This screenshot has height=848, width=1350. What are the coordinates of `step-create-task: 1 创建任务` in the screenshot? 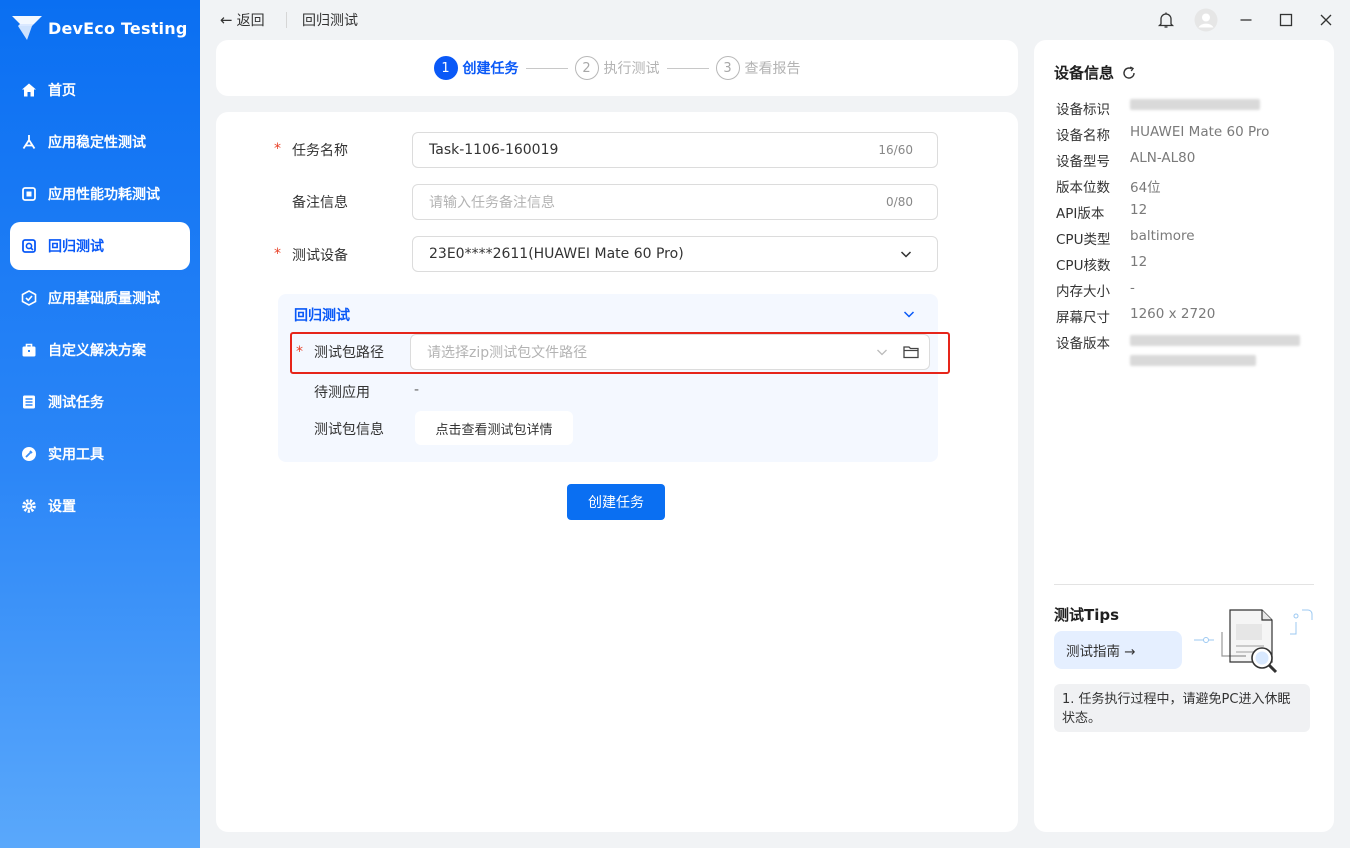 It's located at (476, 68).